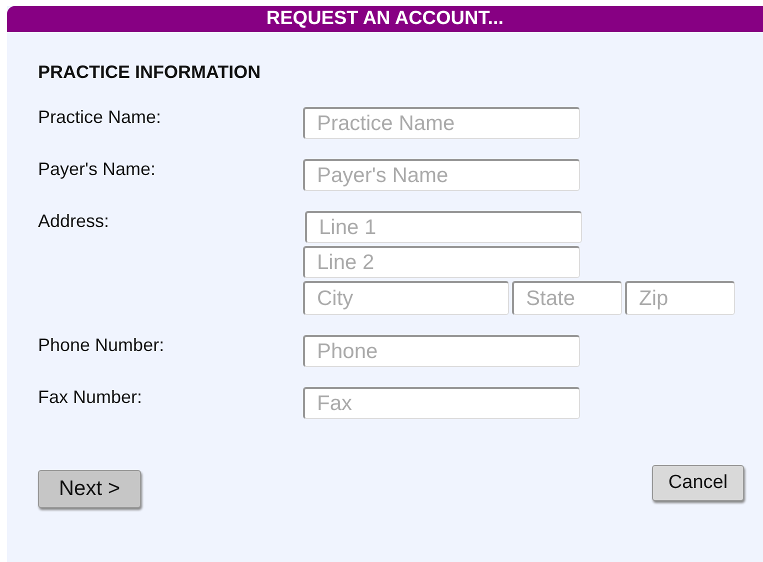 This screenshot has height=562, width=763. Describe the element at coordinates (441, 351) in the screenshot. I see `text-field: Phone` at that location.